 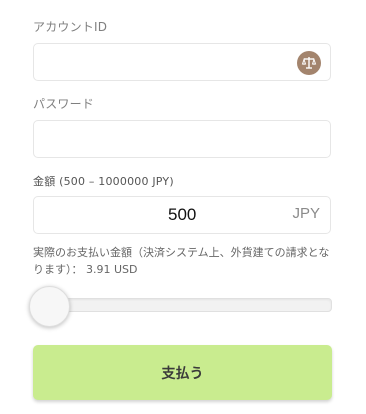 What do you see at coordinates (64, 104) in the screenshot?
I see `password-label: パスワード` at bounding box center [64, 104].